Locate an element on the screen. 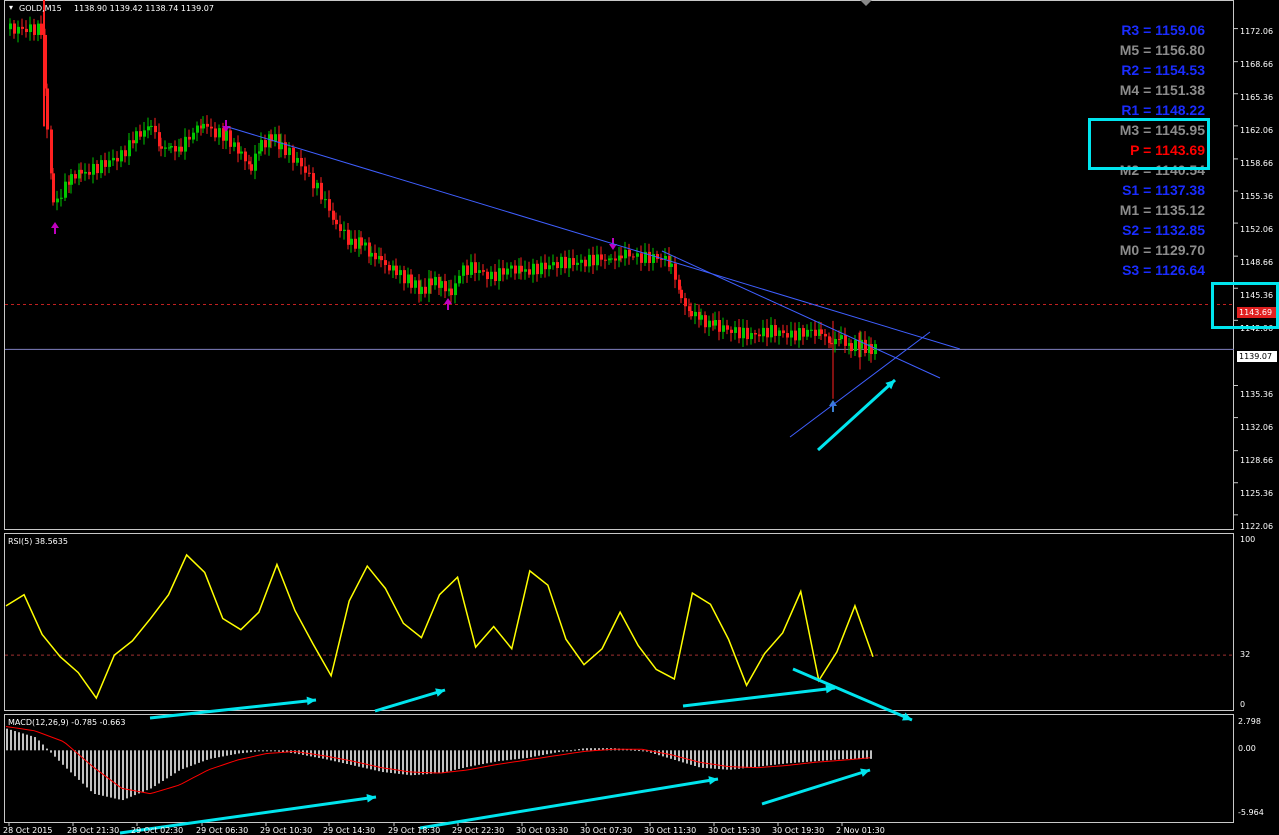 This screenshot has height=835, width=1279. chart-menu-arrow: ▾ is located at coordinates (11, 7).